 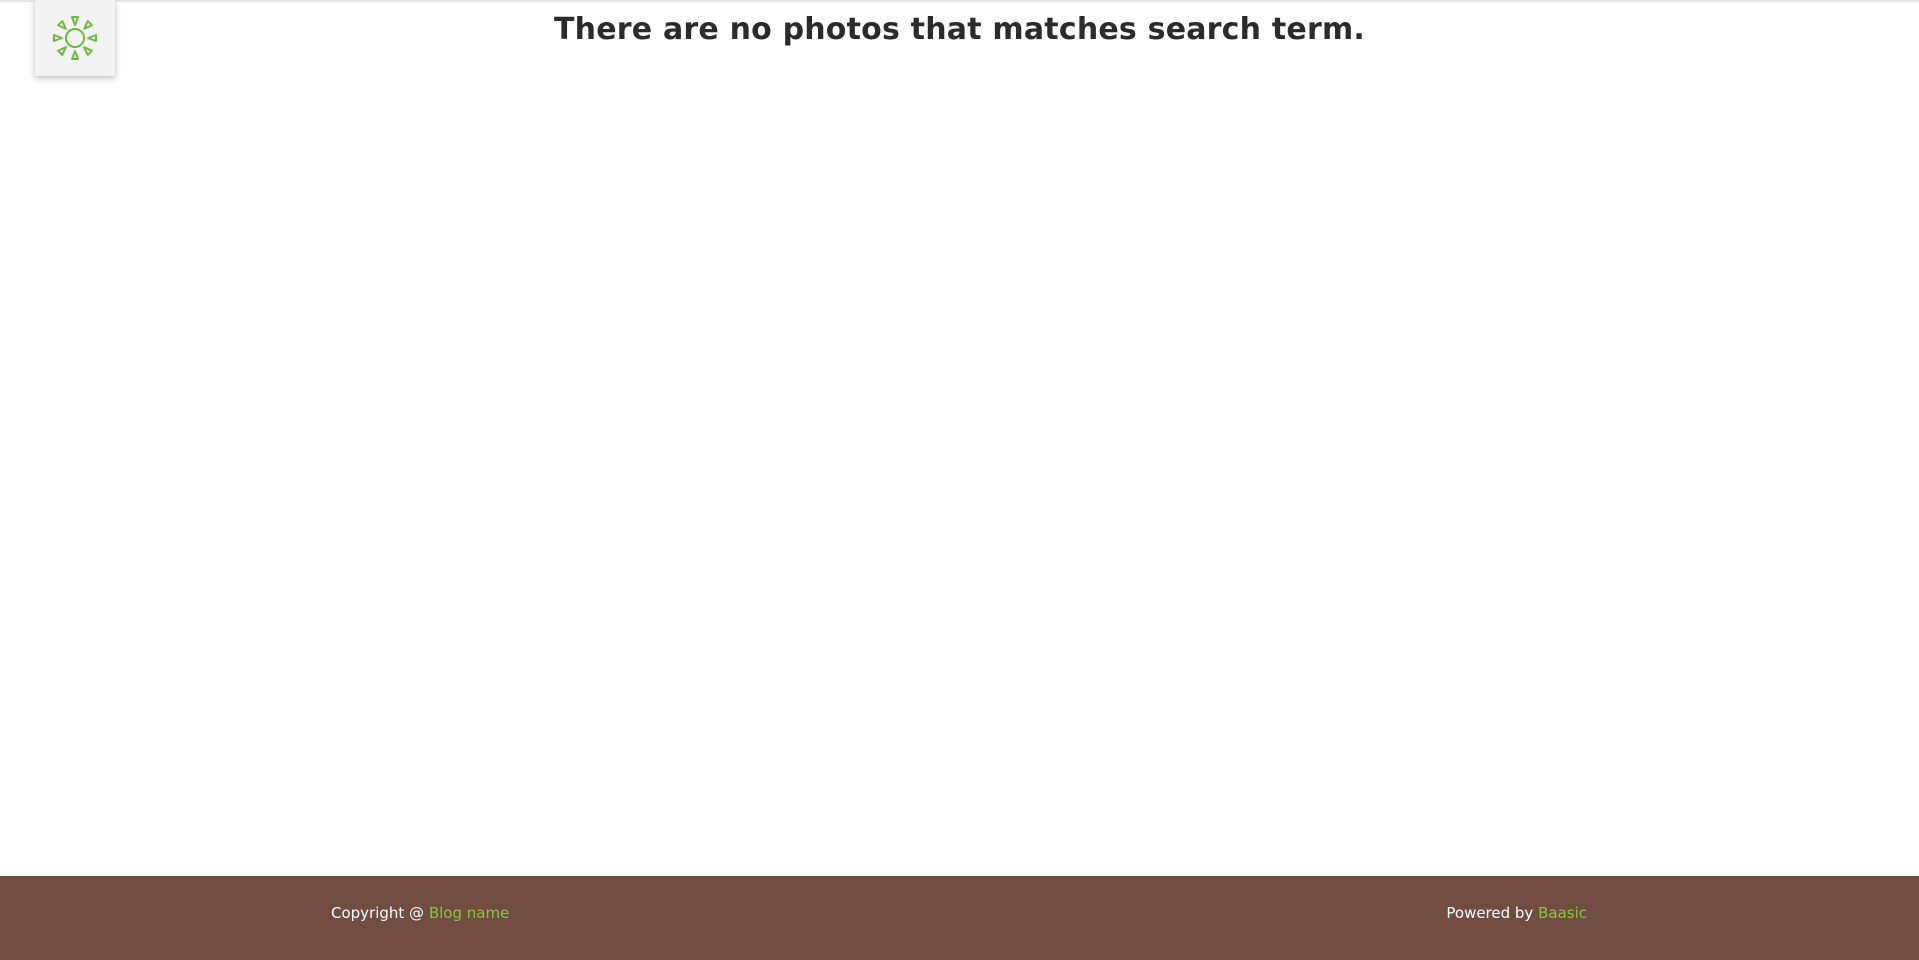 I want to click on footer-powered-by: Powered by Baasic, so click(x=1516, y=913).